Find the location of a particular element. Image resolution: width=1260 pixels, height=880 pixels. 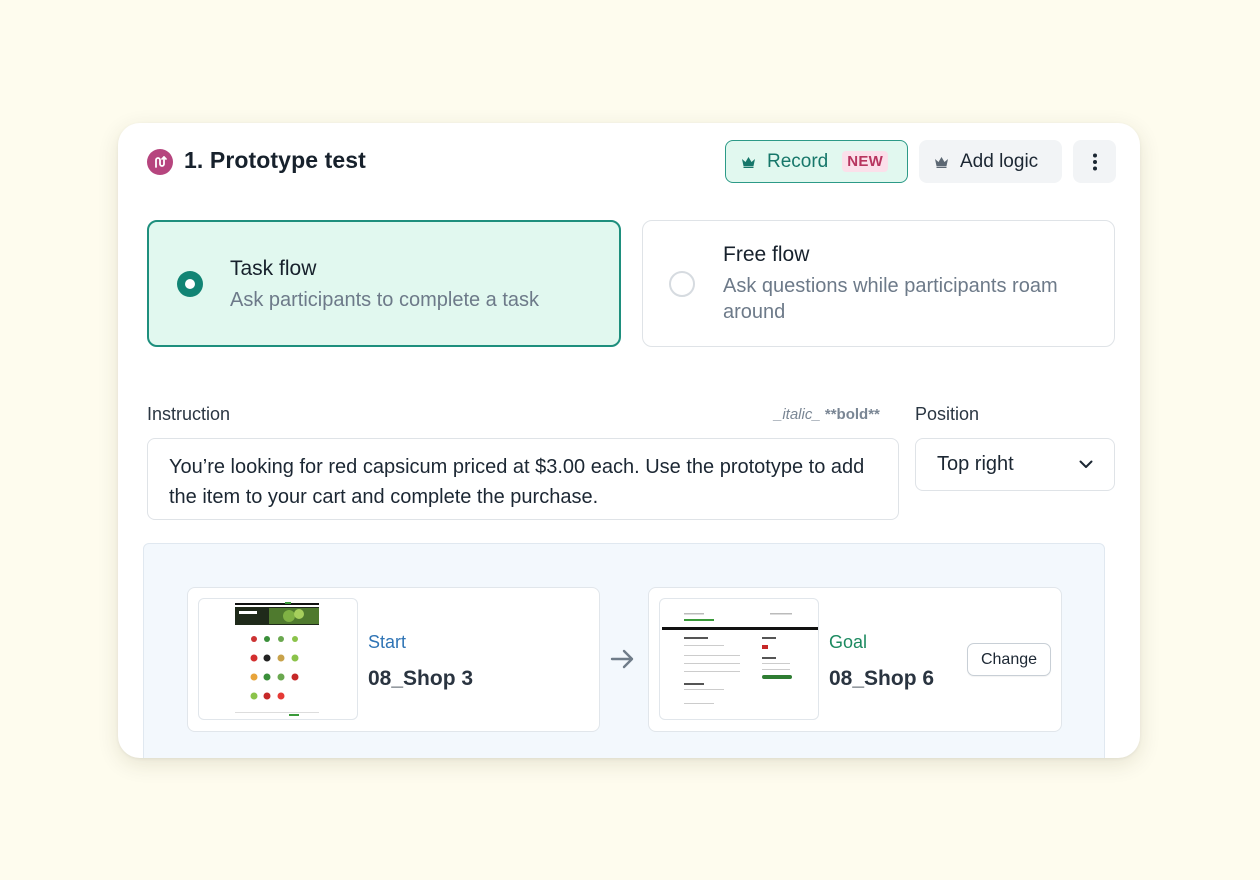

position-value: Top right is located at coordinates (975, 464).